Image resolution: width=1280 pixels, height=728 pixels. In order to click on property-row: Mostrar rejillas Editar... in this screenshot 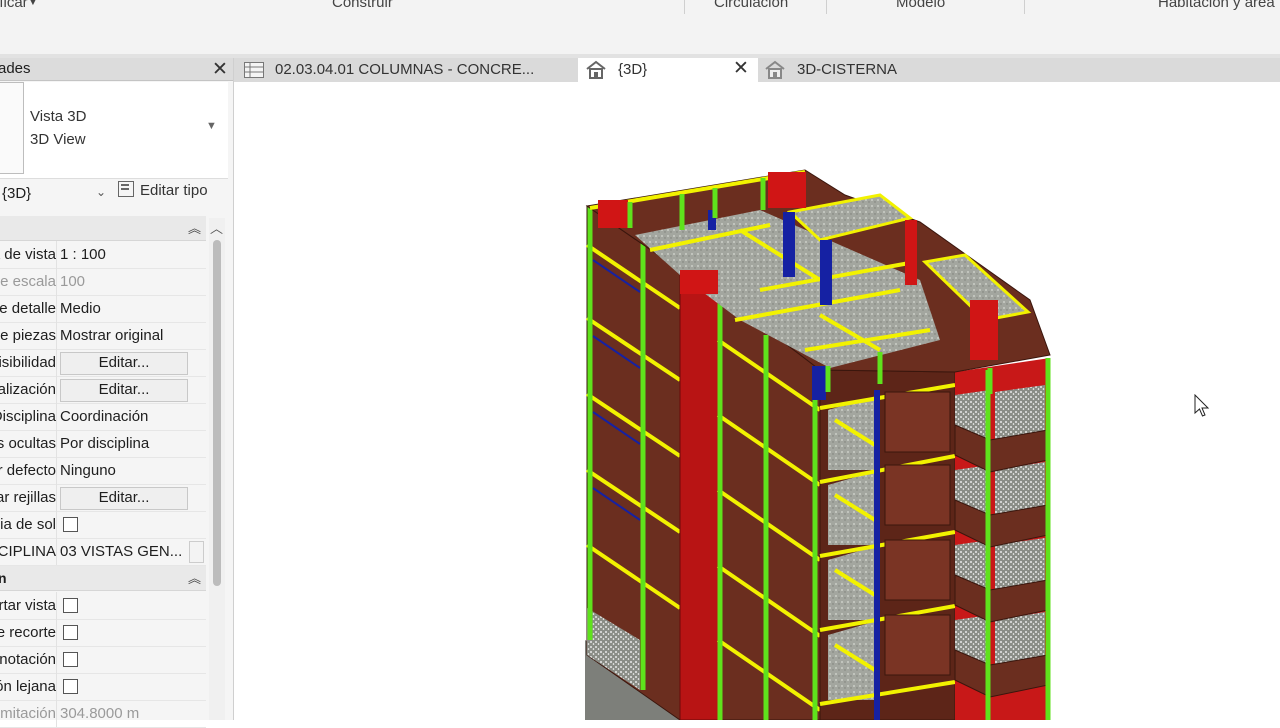, I will do `click(103, 498)`.